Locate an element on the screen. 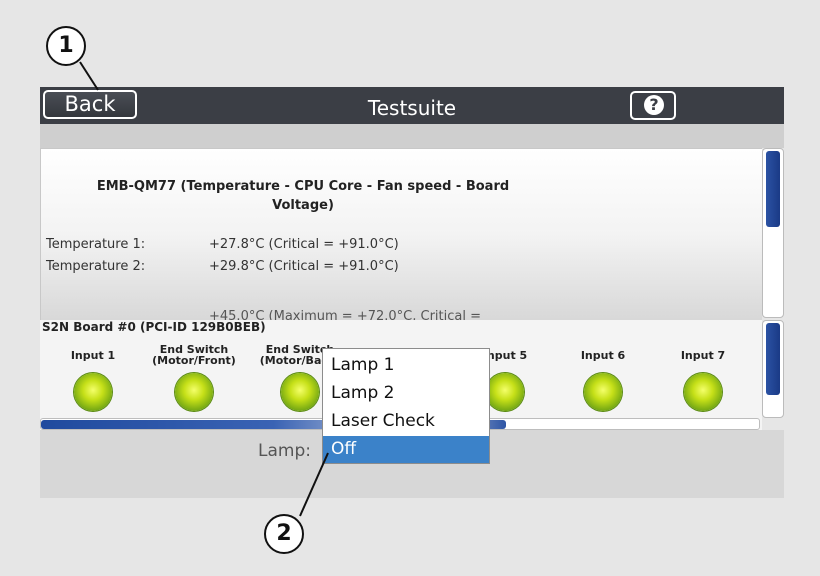 The image size is (820, 576). sensor-partial-line: +45.0°C (Maximum = +72.0°C, Critical = is located at coordinates (345, 314).